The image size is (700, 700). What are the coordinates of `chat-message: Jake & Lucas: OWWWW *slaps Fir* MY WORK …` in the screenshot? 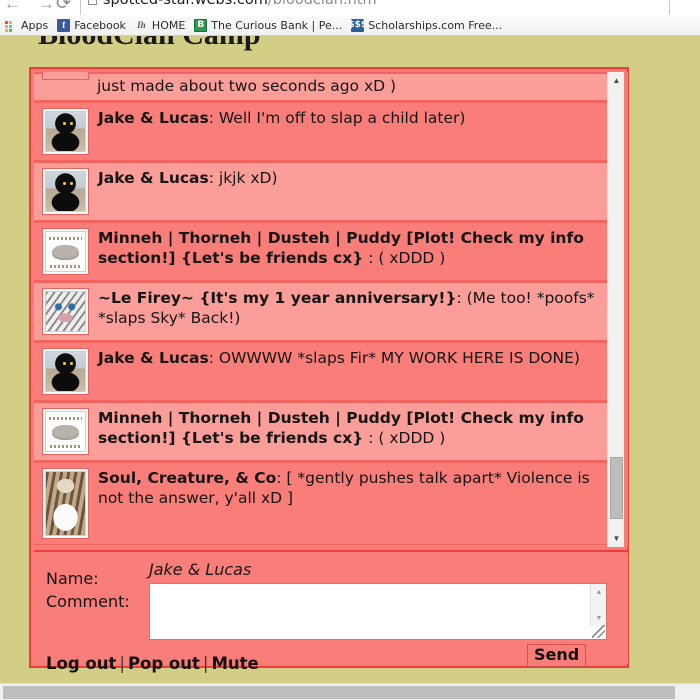 It's located at (322, 370).